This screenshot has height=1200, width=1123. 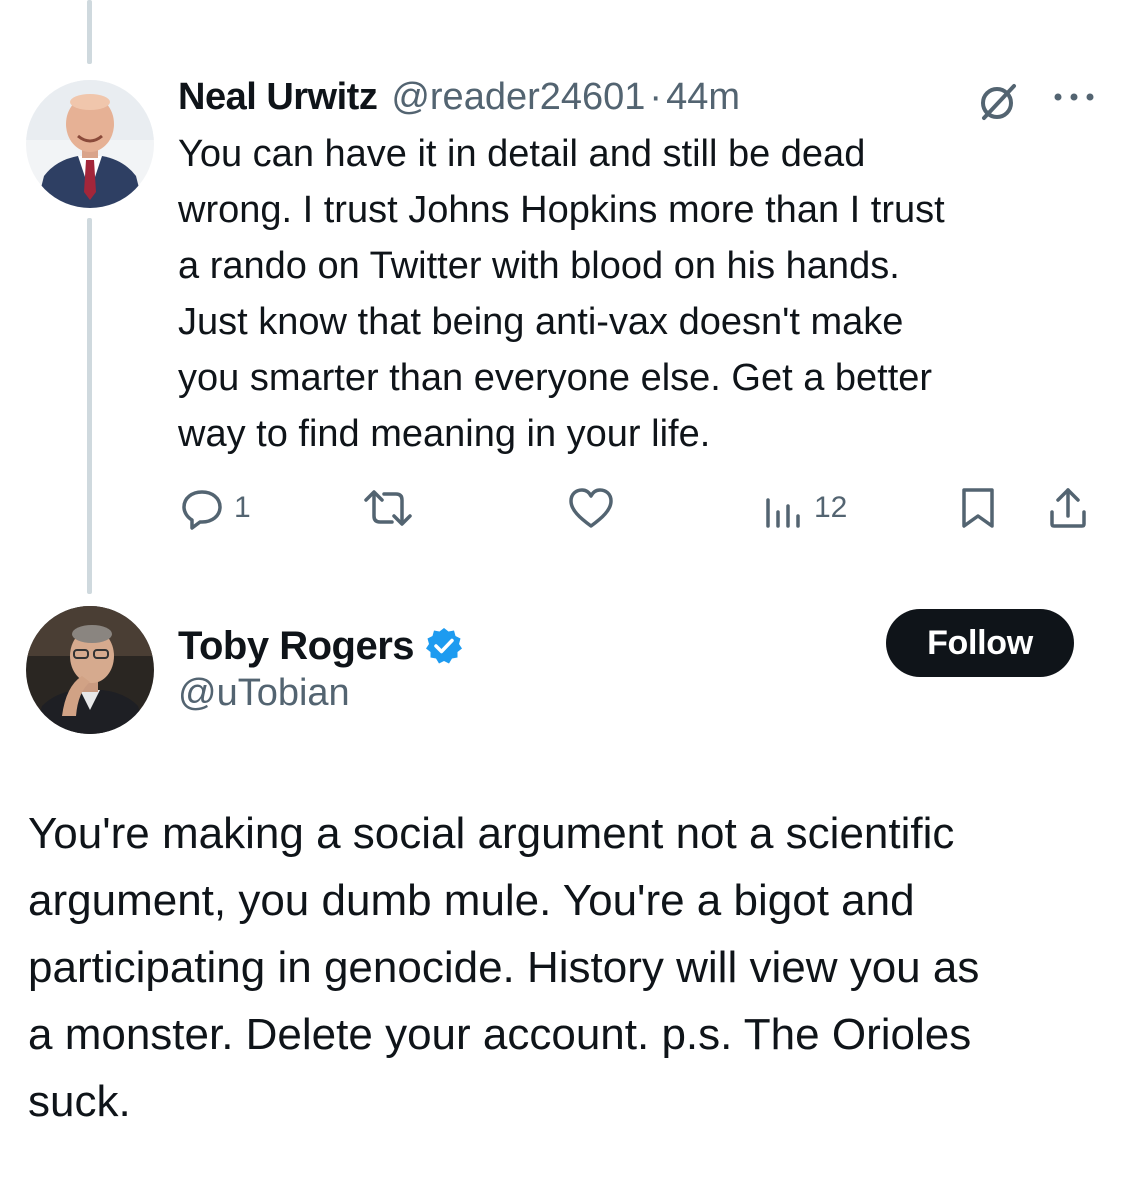 I want to click on follow-button: Follow, so click(x=980, y=643).